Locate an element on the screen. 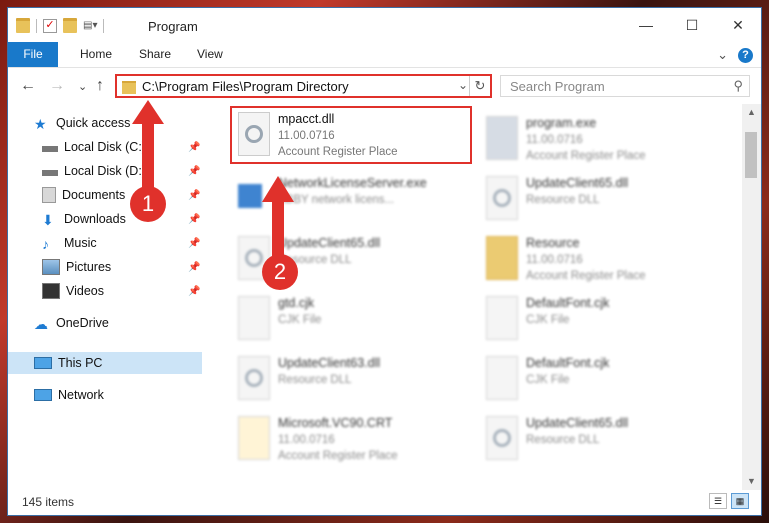 This screenshot has width=769, height=523. annotation-badge-1: 1 is located at coordinates (148, 204).